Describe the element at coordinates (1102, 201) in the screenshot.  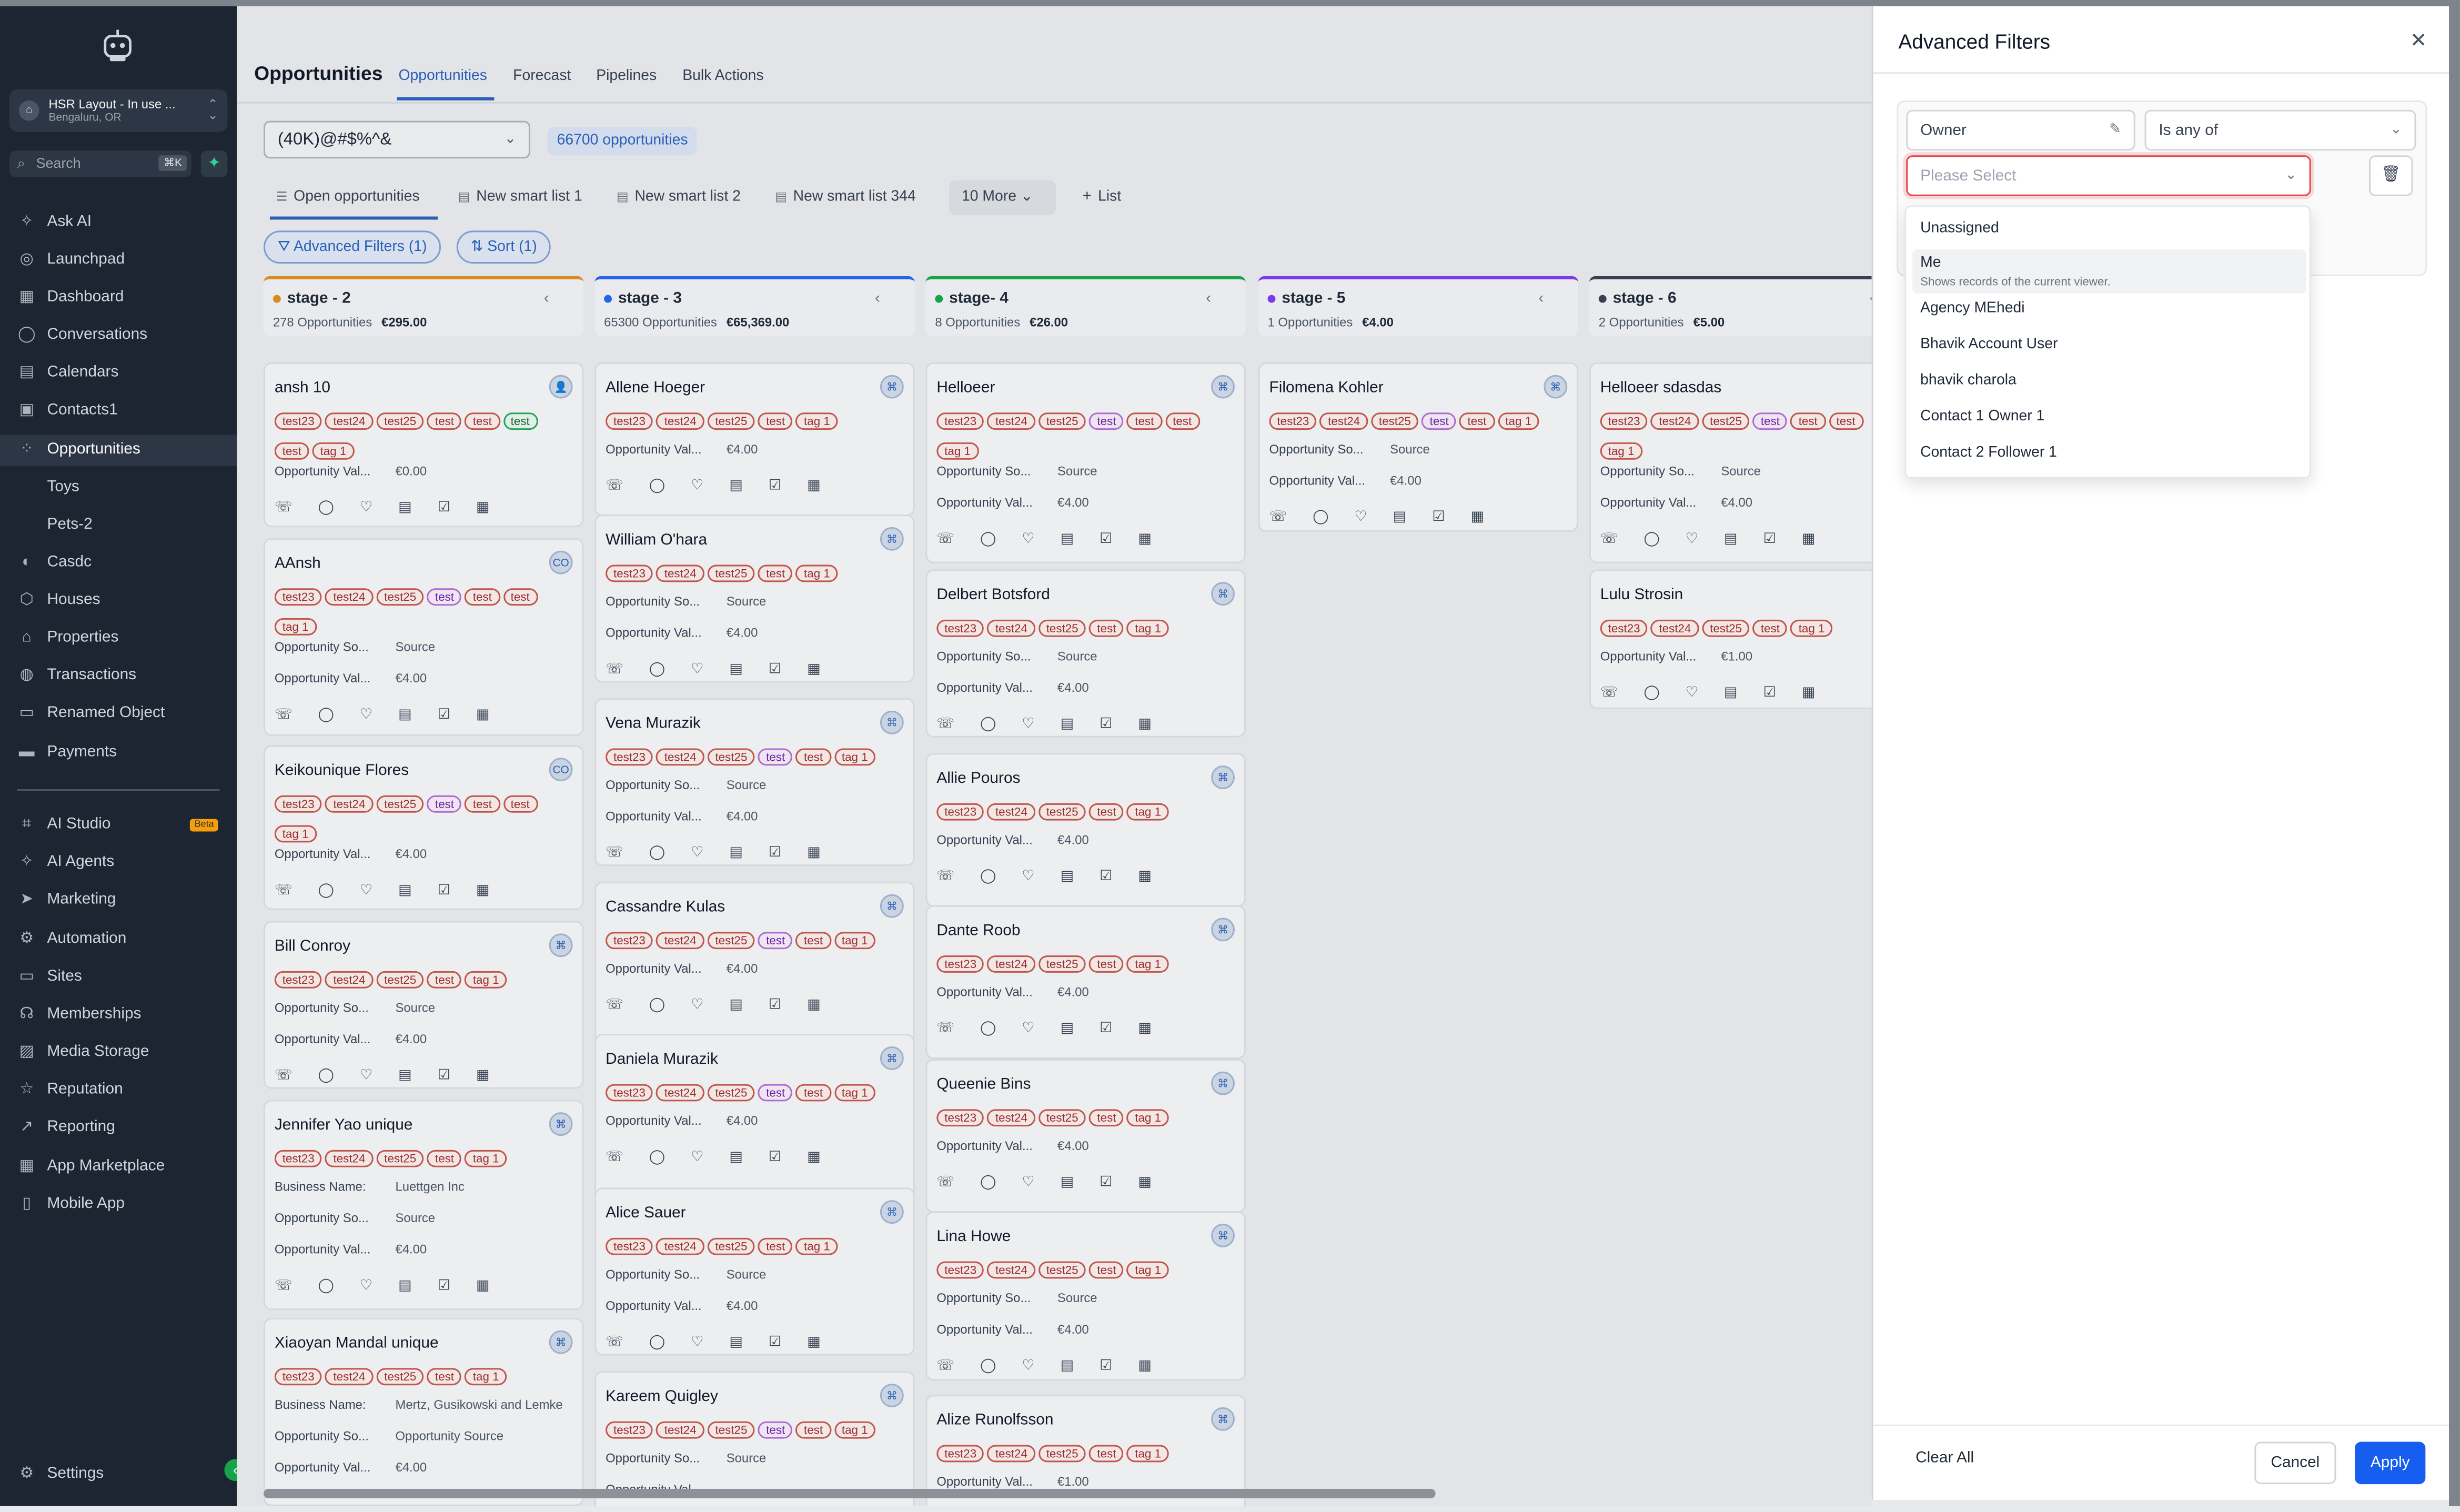
I see `add-list-button: + List` at that location.